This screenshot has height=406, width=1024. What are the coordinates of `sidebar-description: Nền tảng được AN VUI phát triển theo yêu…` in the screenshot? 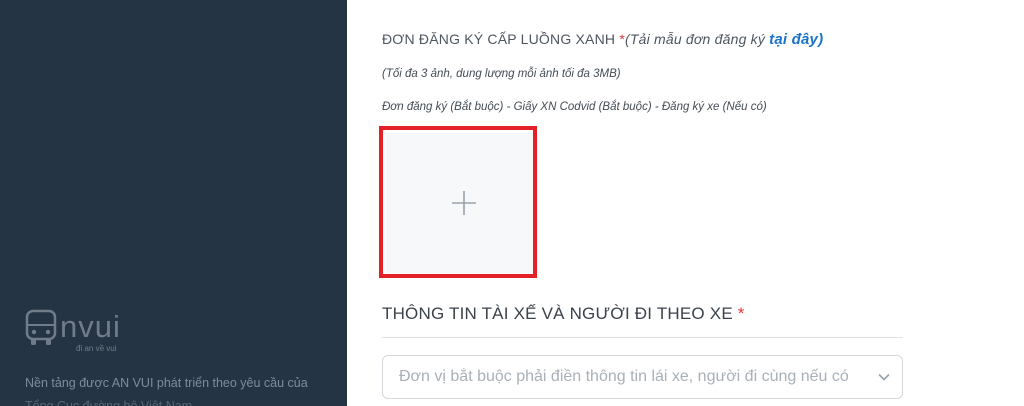 It's located at (175, 389).